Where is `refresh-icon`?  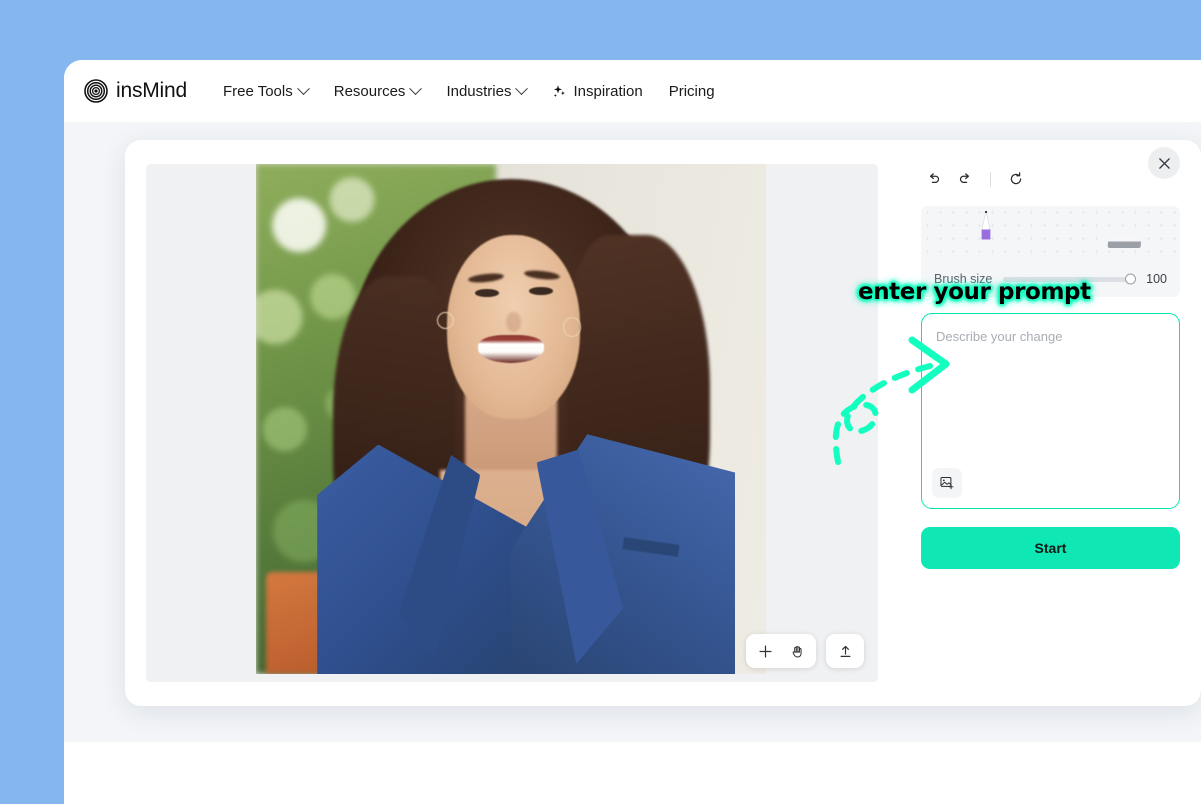
refresh-icon is located at coordinates (1016, 178).